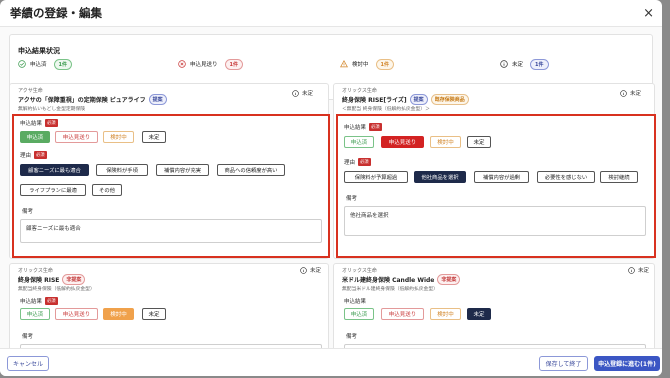 The height and width of the screenshot is (378, 670). Describe the element at coordinates (38, 65) in the screenshot. I see `status-label: 申込済` at that location.